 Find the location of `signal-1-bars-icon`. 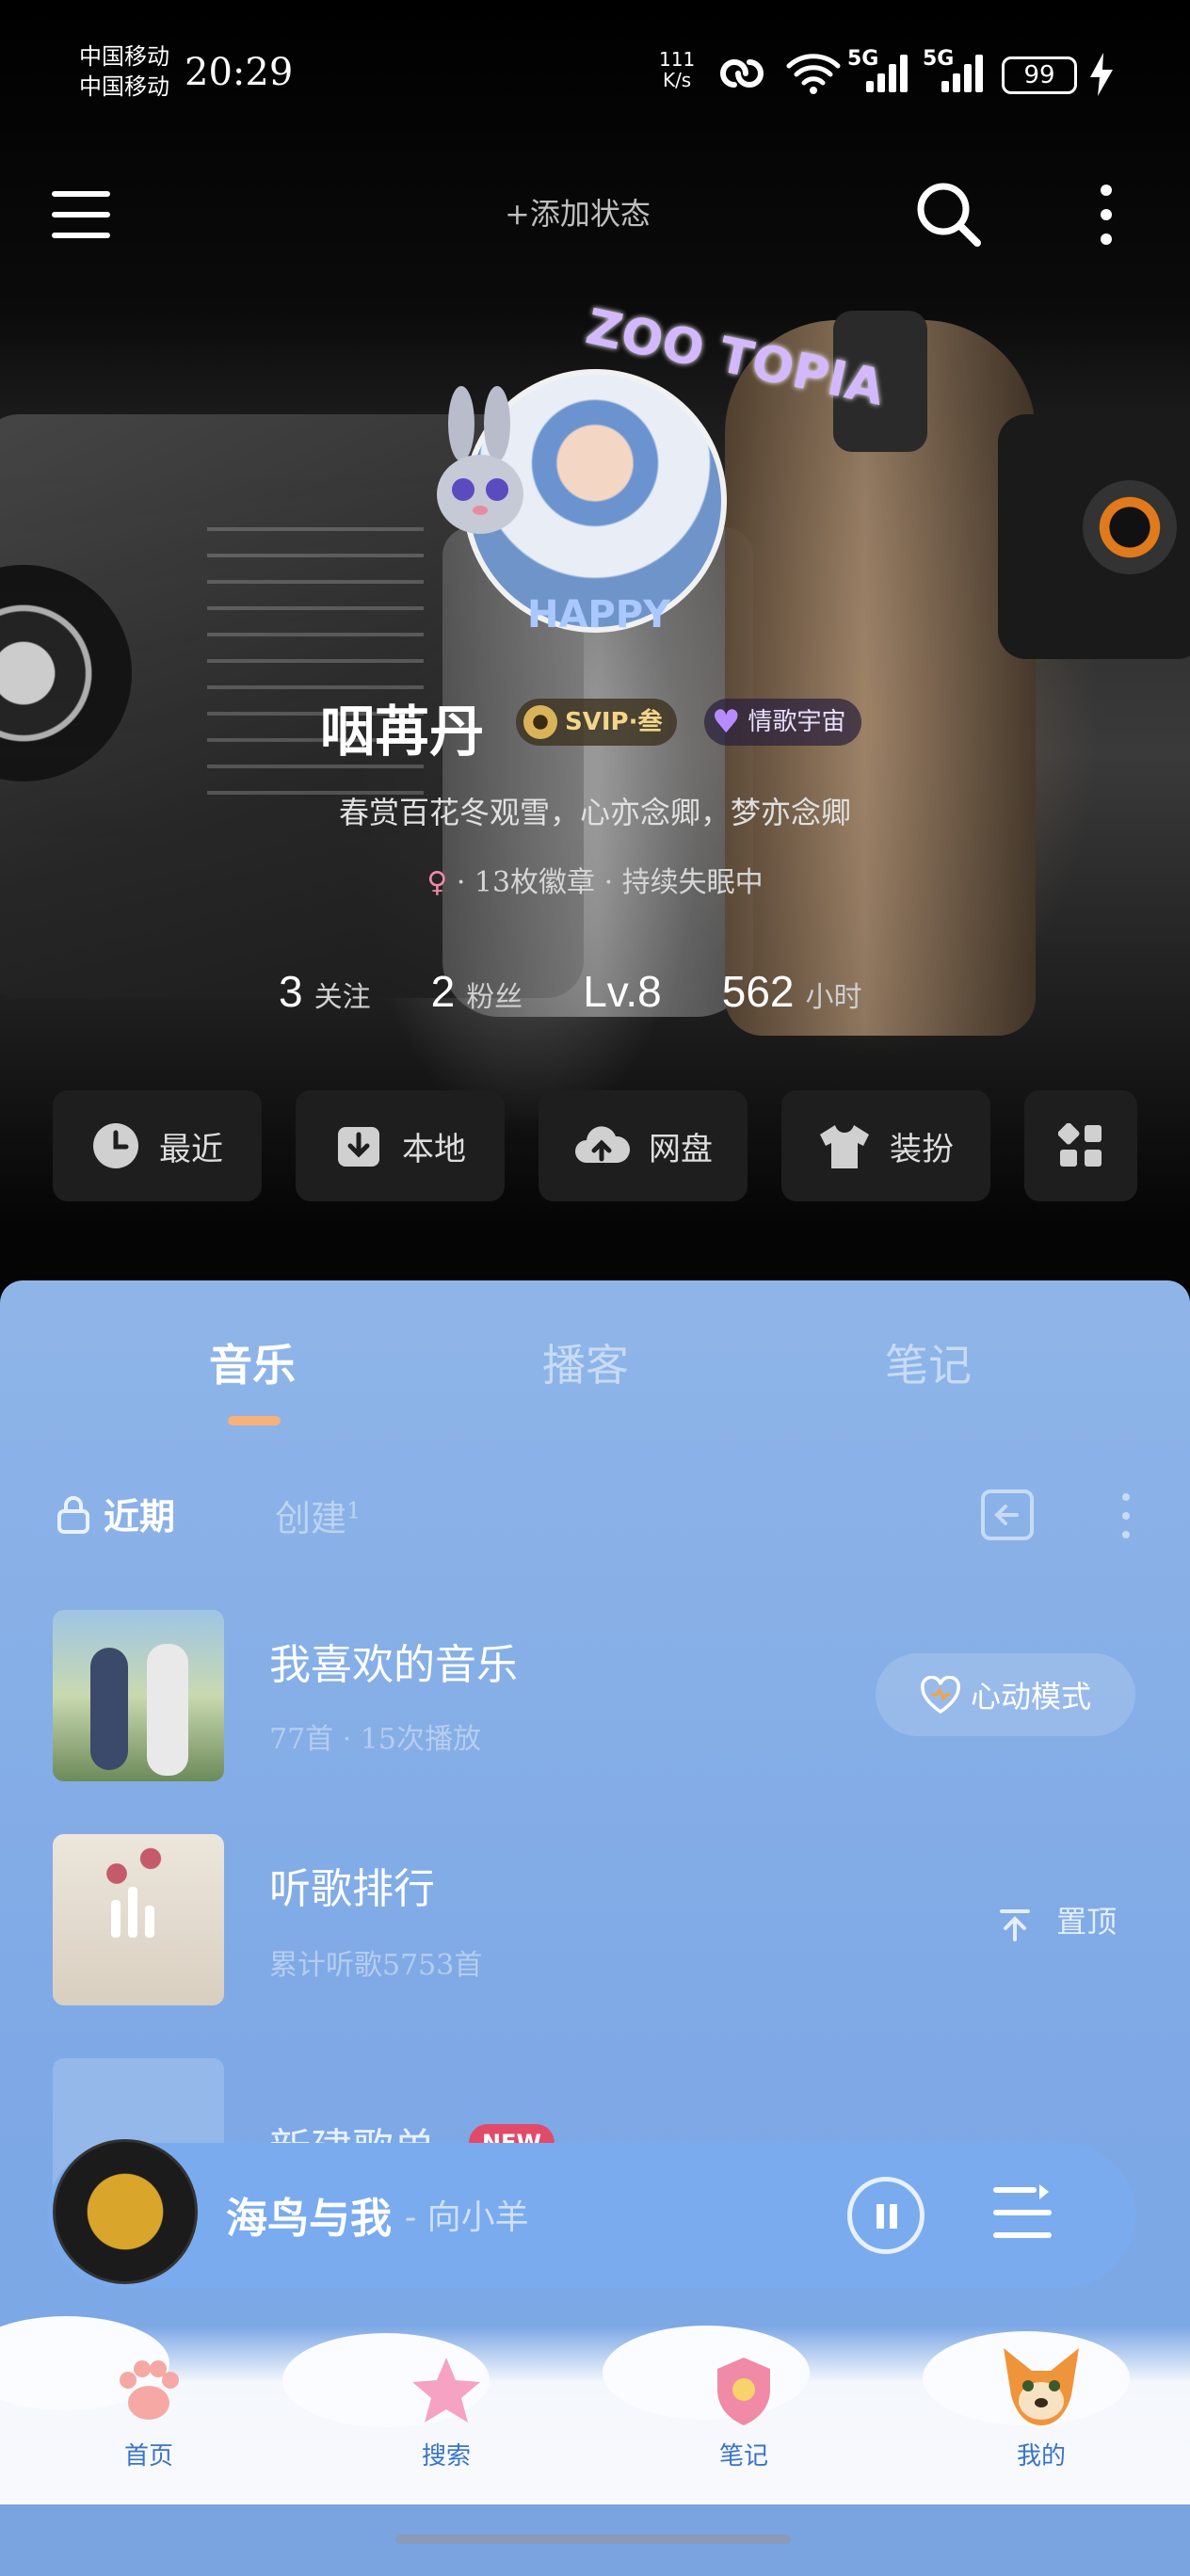

signal-1-bars-icon is located at coordinates (890, 73).